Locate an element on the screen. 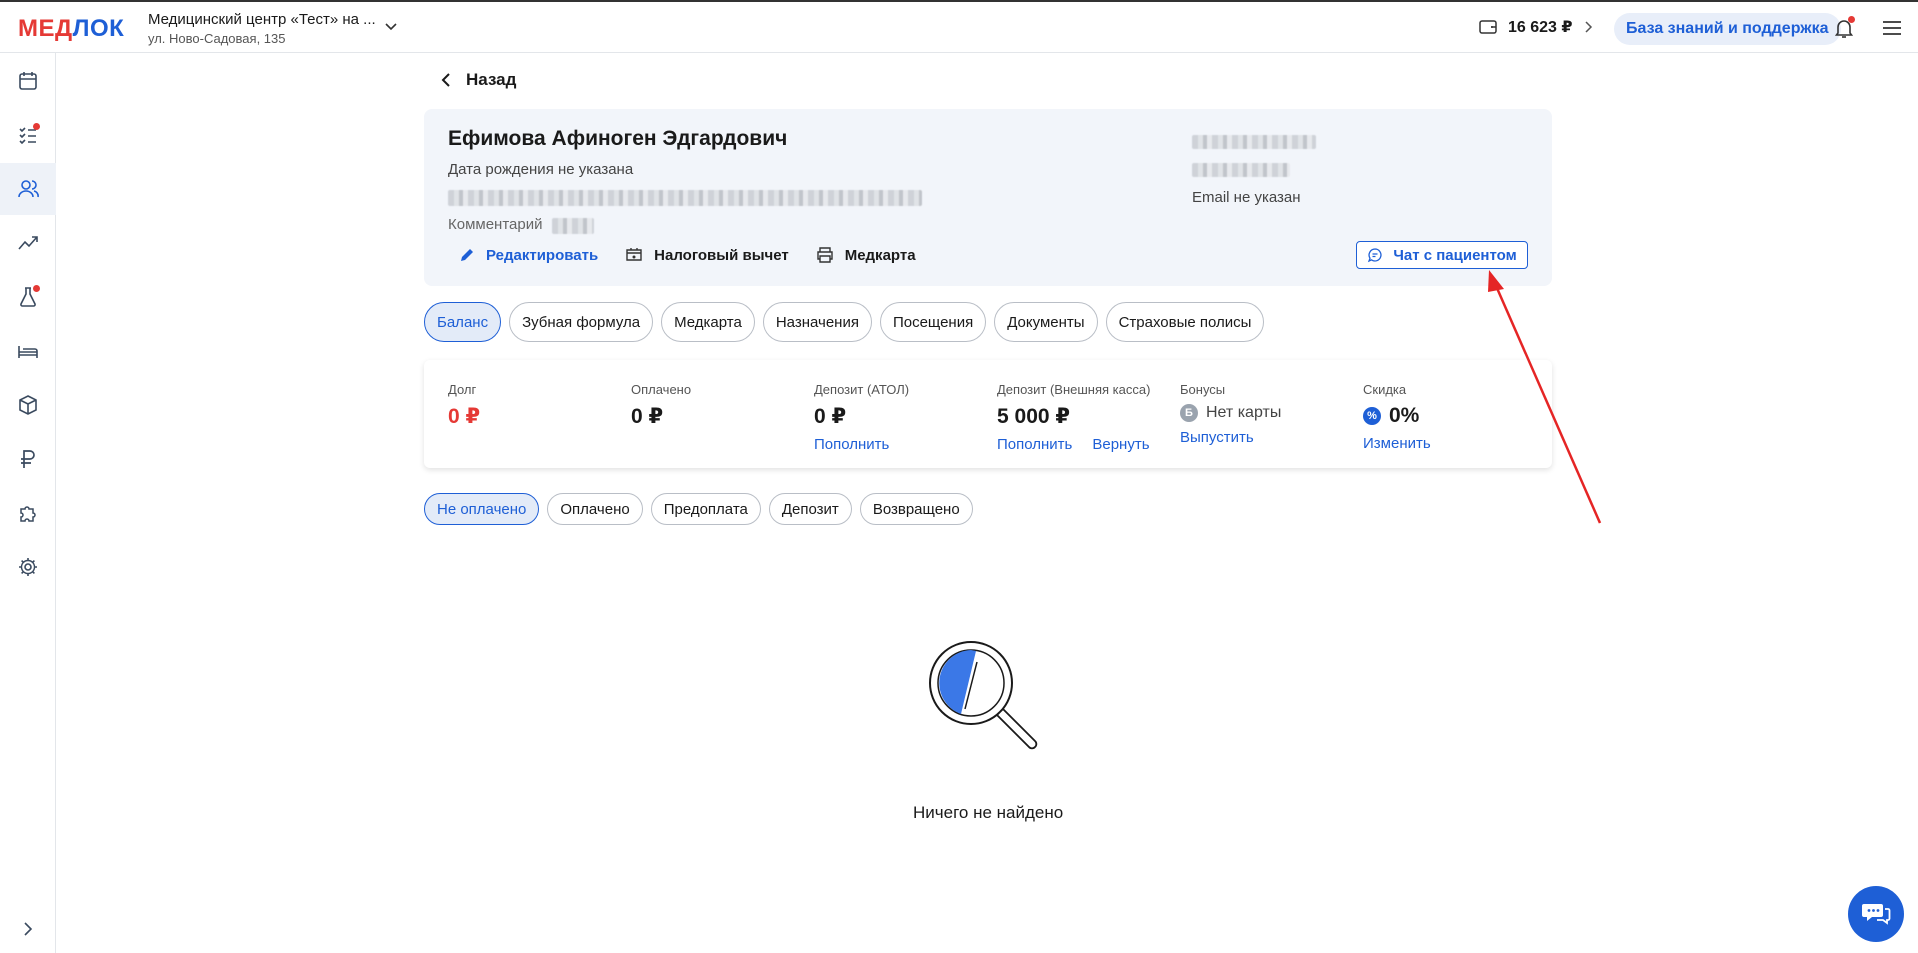 The width and height of the screenshot is (1918, 953). bonuses-block: Бонусы Б Нет карты Выпустить is located at coordinates (1231, 414).